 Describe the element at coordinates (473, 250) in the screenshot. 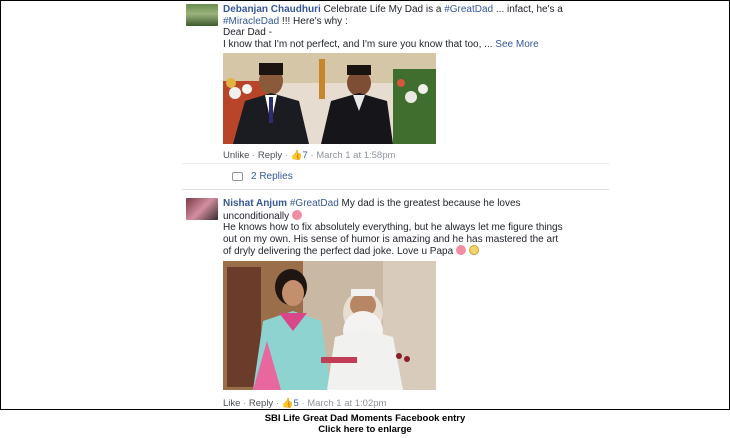

I see `smiley-emoji-icon` at that location.